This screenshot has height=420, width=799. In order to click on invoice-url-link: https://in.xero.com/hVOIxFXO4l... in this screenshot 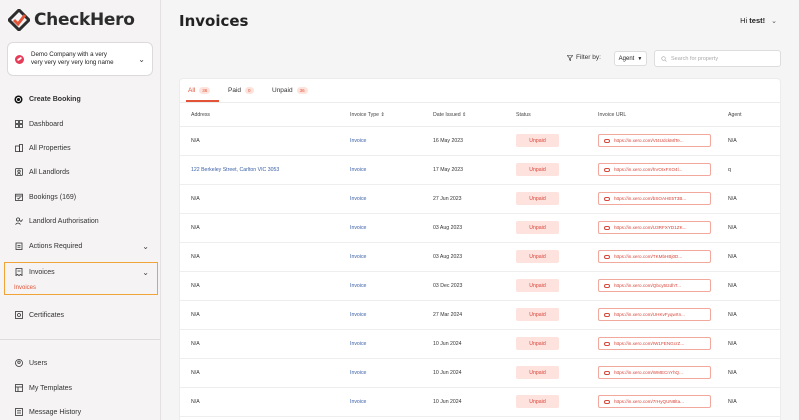, I will do `click(654, 169)`.